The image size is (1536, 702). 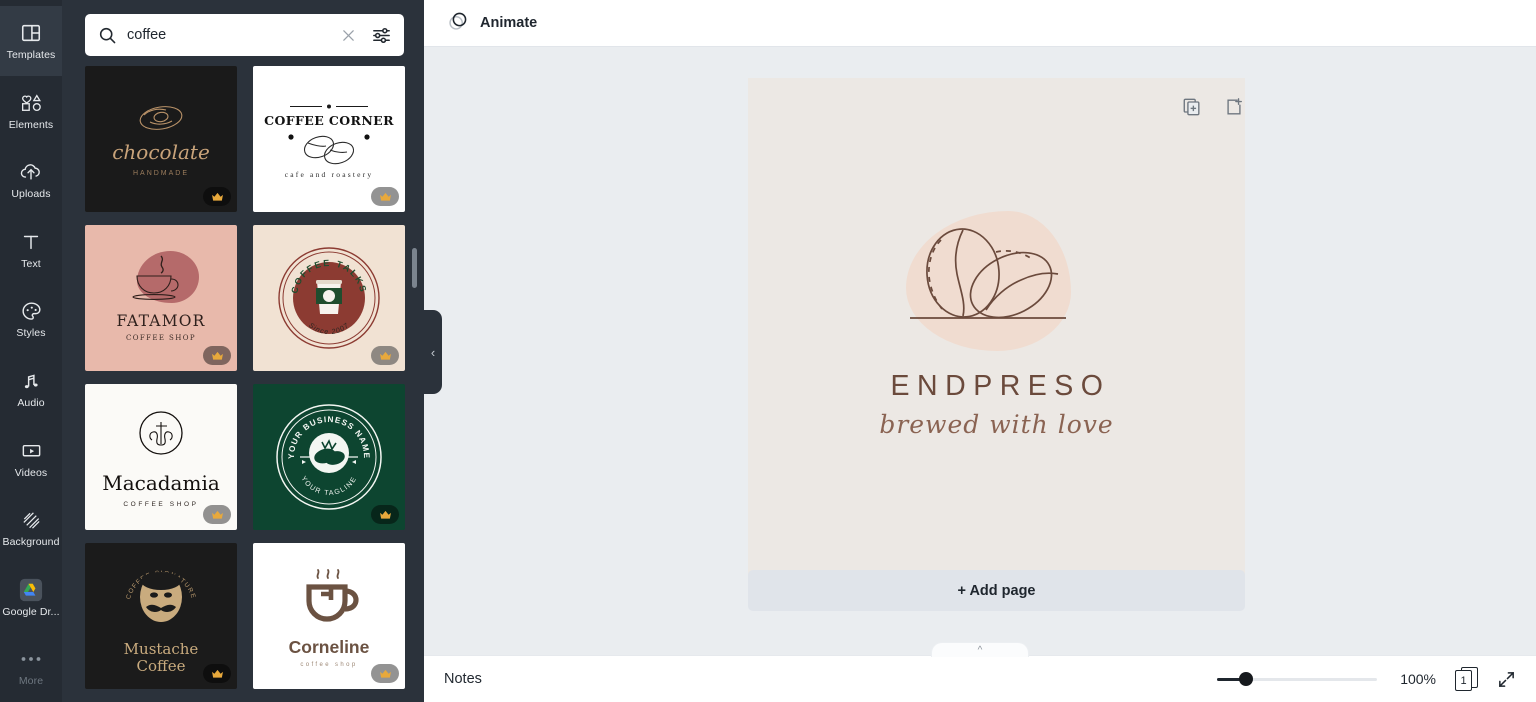 What do you see at coordinates (509, 23) in the screenshot?
I see `animate-label: Animate` at bounding box center [509, 23].